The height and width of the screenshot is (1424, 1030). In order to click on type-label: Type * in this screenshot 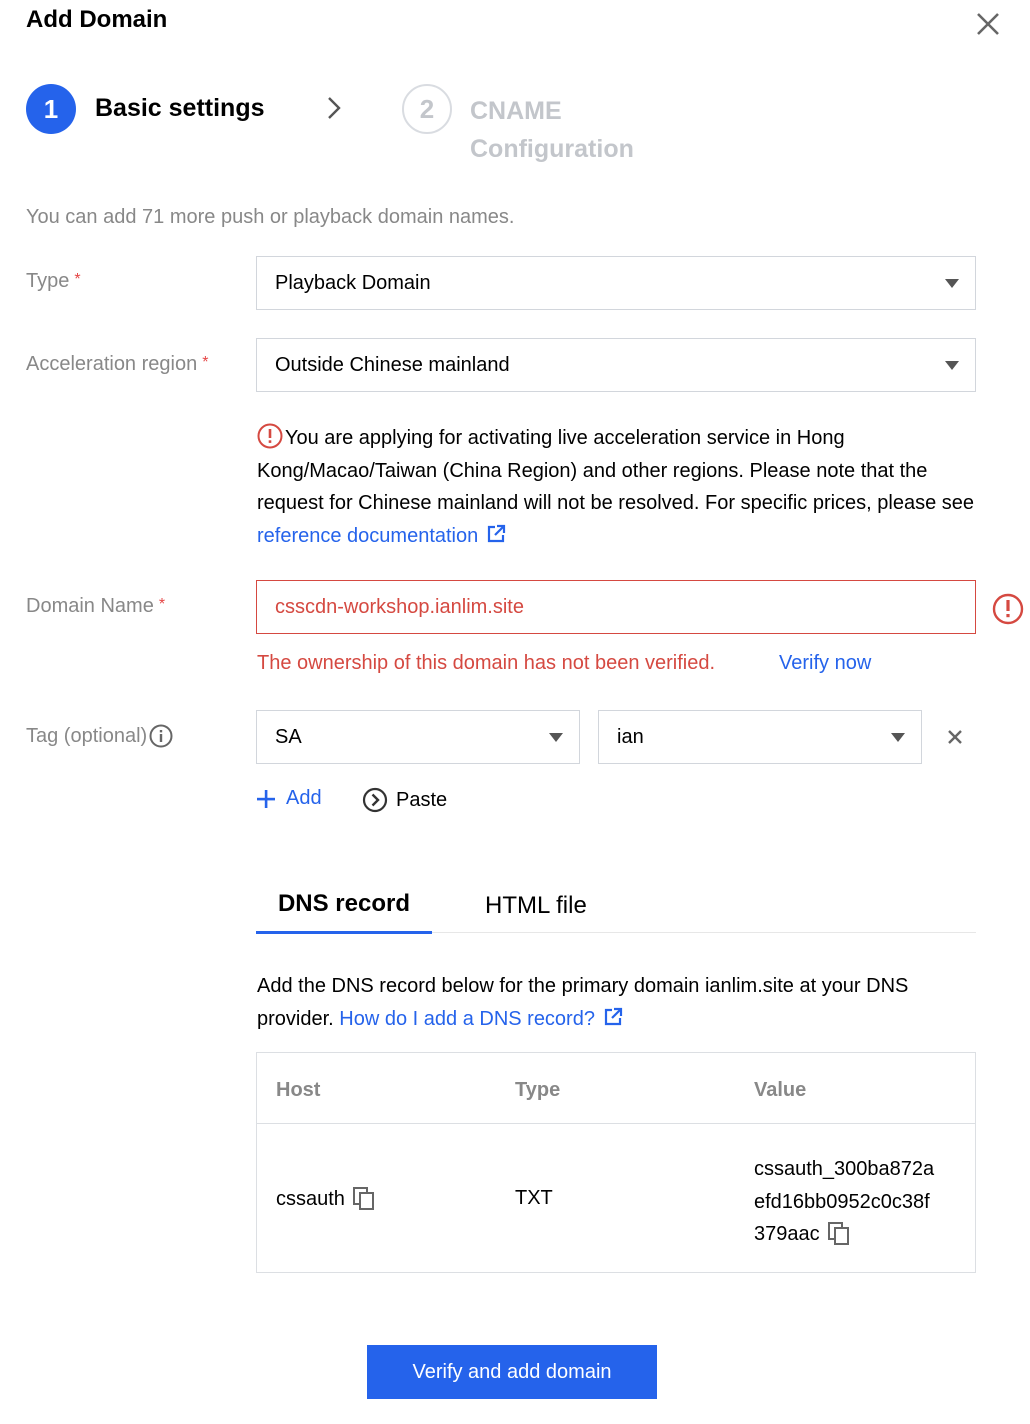, I will do `click(53, 281)`.